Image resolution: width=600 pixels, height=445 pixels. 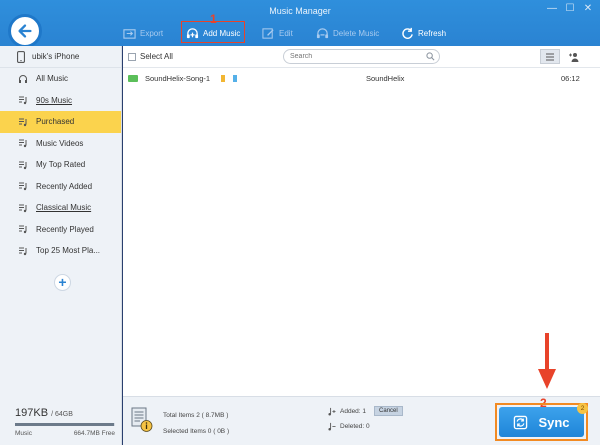 What do you see at coordinates (62, 282) in the screenshot?
I see `add-playlist-button: +` at bounding box center [62, 282].